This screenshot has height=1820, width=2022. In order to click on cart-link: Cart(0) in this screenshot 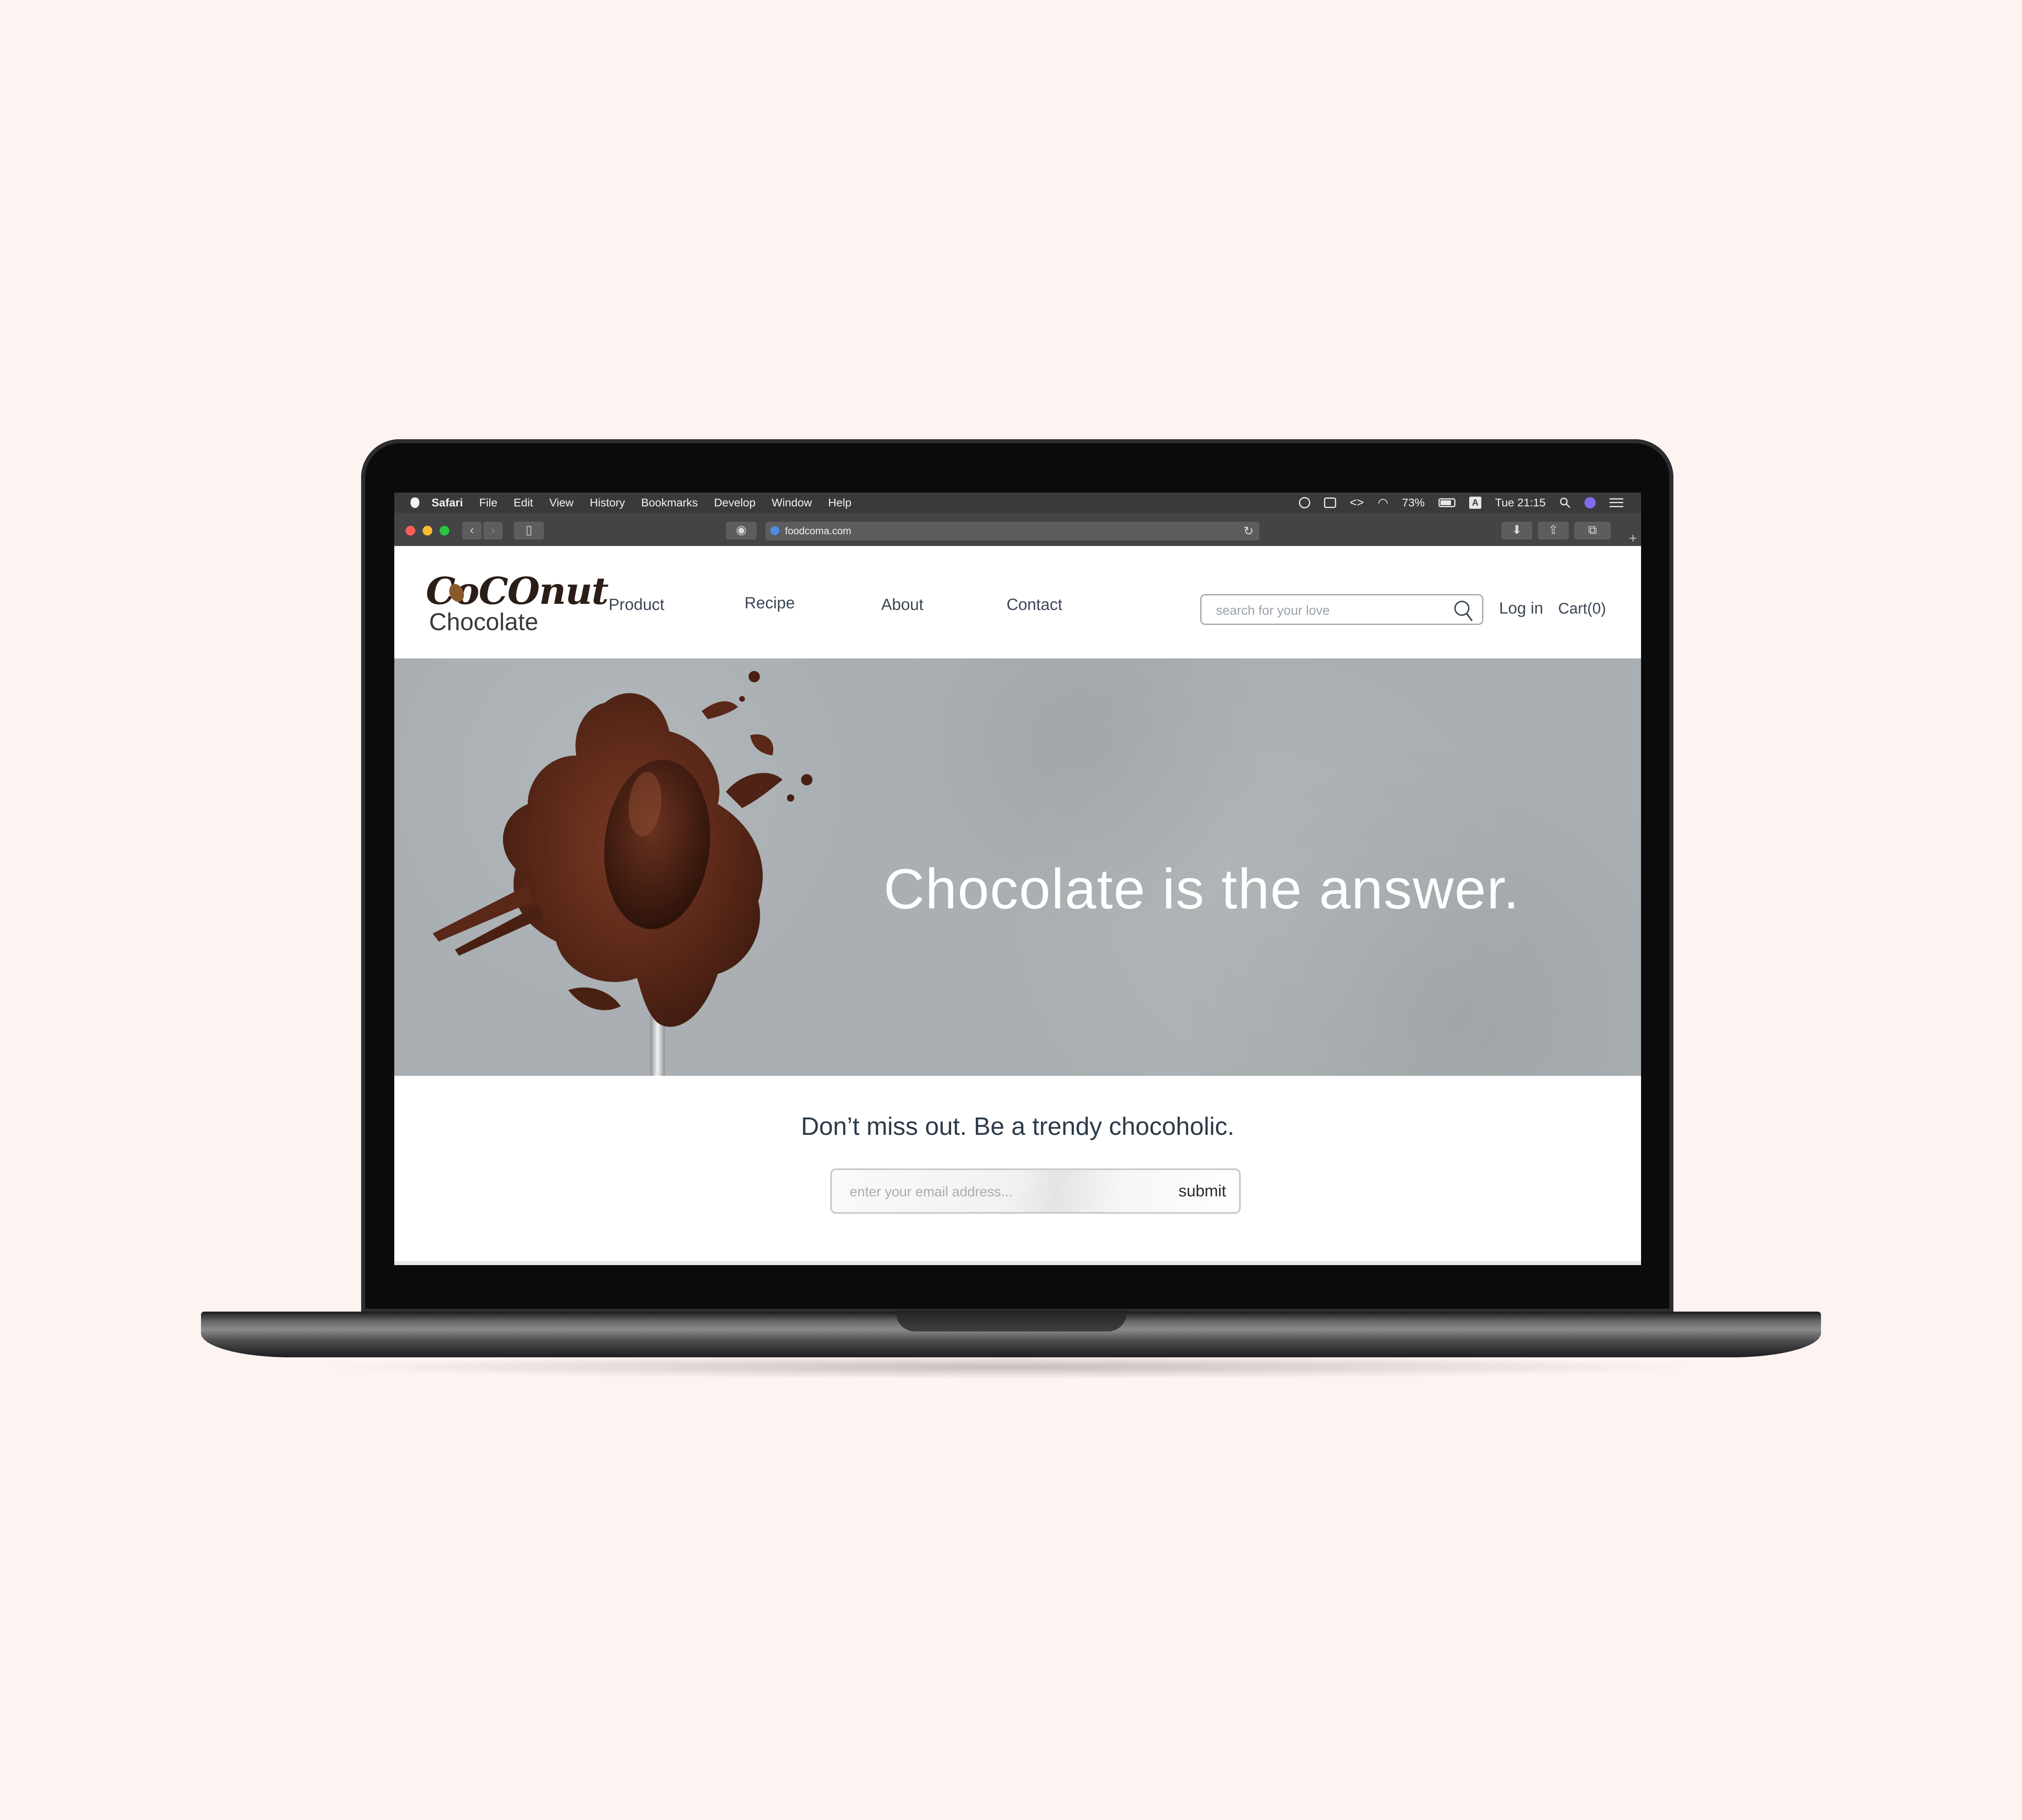, I will do `click(1582, 609)`.